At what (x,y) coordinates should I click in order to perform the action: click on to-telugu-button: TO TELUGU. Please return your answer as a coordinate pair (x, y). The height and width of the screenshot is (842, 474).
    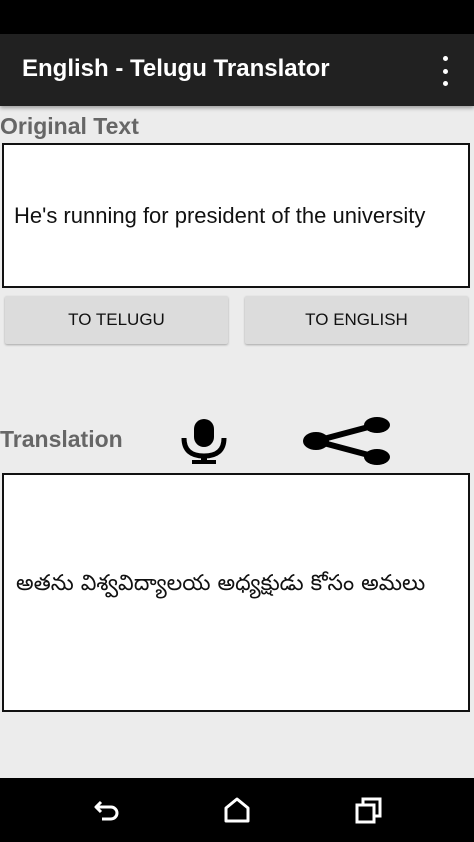
    Looking at the image, I should click on (116, 320).